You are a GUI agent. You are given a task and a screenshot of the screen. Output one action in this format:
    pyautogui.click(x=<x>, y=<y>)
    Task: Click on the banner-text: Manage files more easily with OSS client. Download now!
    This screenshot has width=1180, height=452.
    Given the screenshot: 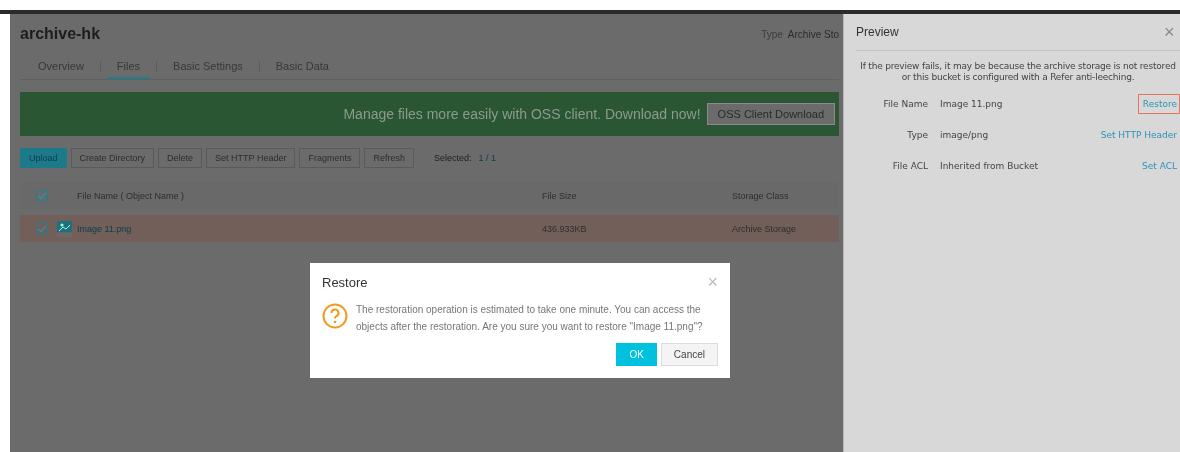 What is the action you would take?
    pyautogui.click(x=522, y=114)
    